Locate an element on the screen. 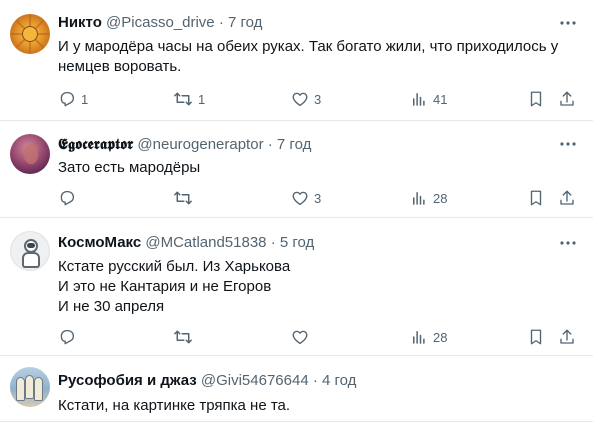 This screenshot has height=422, width=593. group-photo-avatar is located at coordinates (30, 387).